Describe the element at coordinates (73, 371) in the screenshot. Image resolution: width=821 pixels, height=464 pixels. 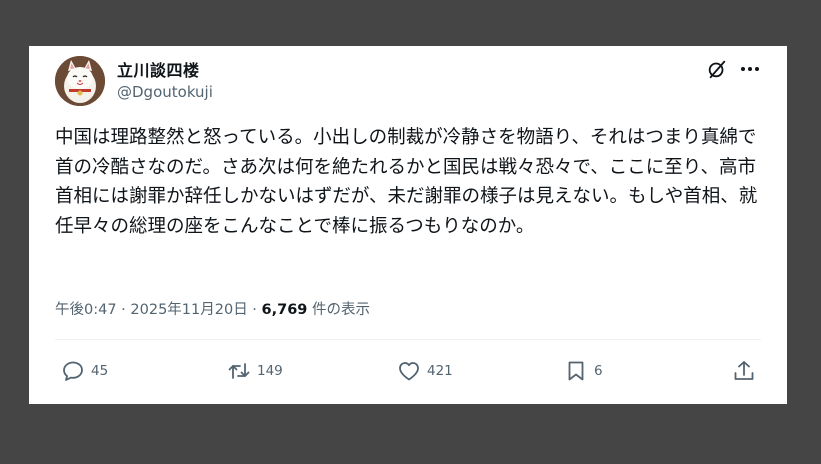
I see `reply-icon` at that location.